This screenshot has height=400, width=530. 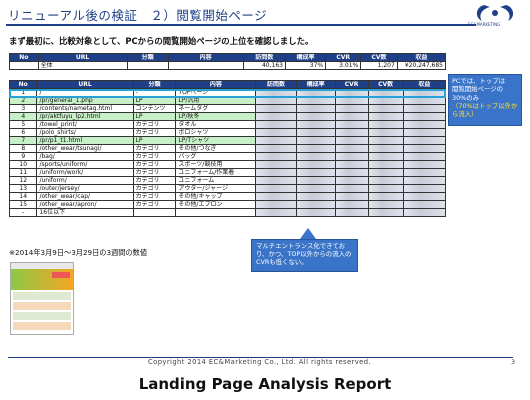 What do you see at coordinates (421, 65) in the screenshot?
I see `table-cell: ¥20,247,685` at bounding box center [421, 65].